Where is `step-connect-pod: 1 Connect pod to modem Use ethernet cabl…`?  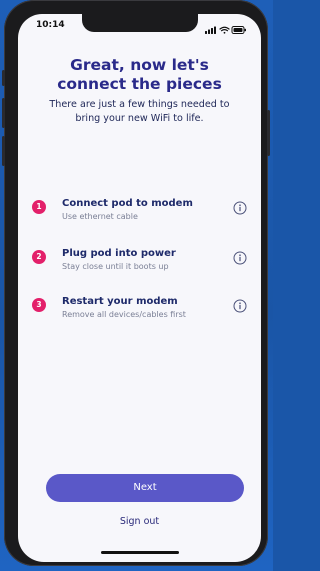 step-connect-pod: 1 Connect pod to modem Use ethernet cabl… is located at coordinates (139, 216).